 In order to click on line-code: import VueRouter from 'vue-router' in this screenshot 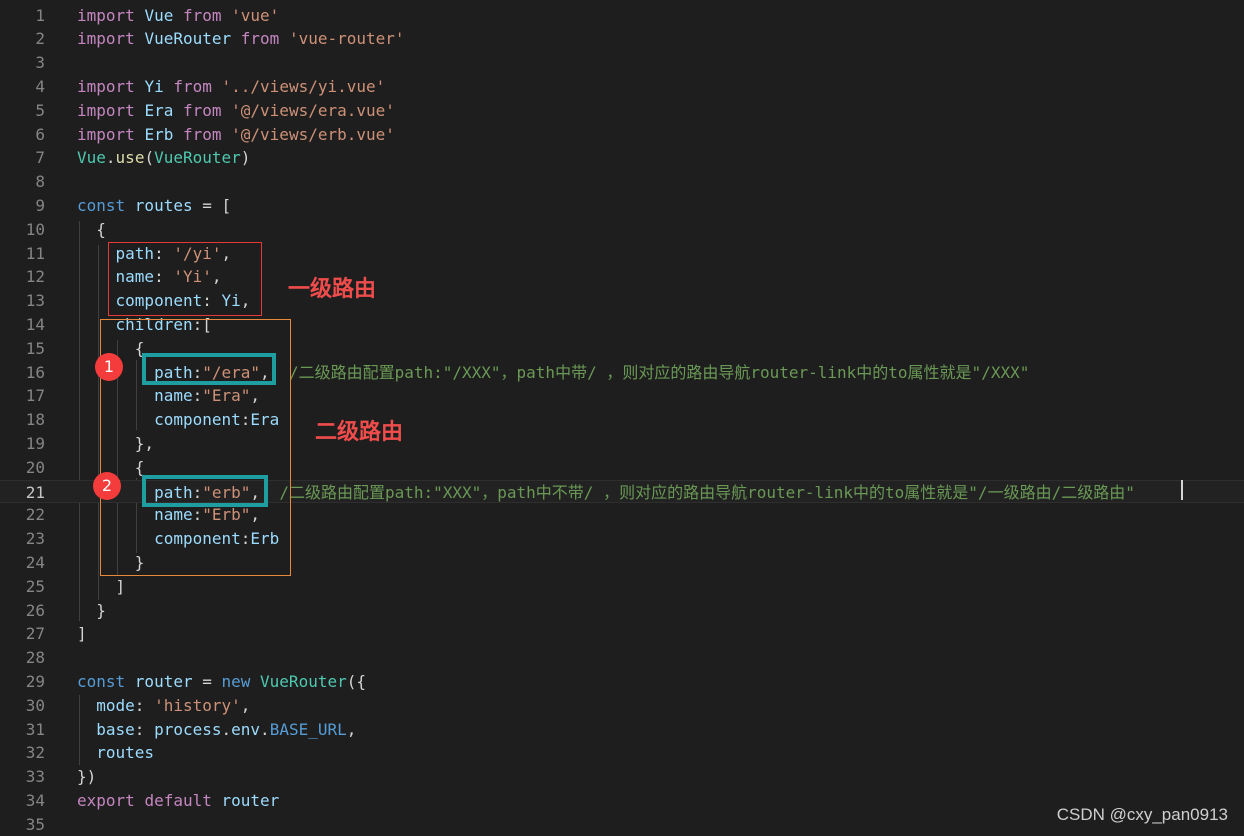, I will do `click(241, 39)`.